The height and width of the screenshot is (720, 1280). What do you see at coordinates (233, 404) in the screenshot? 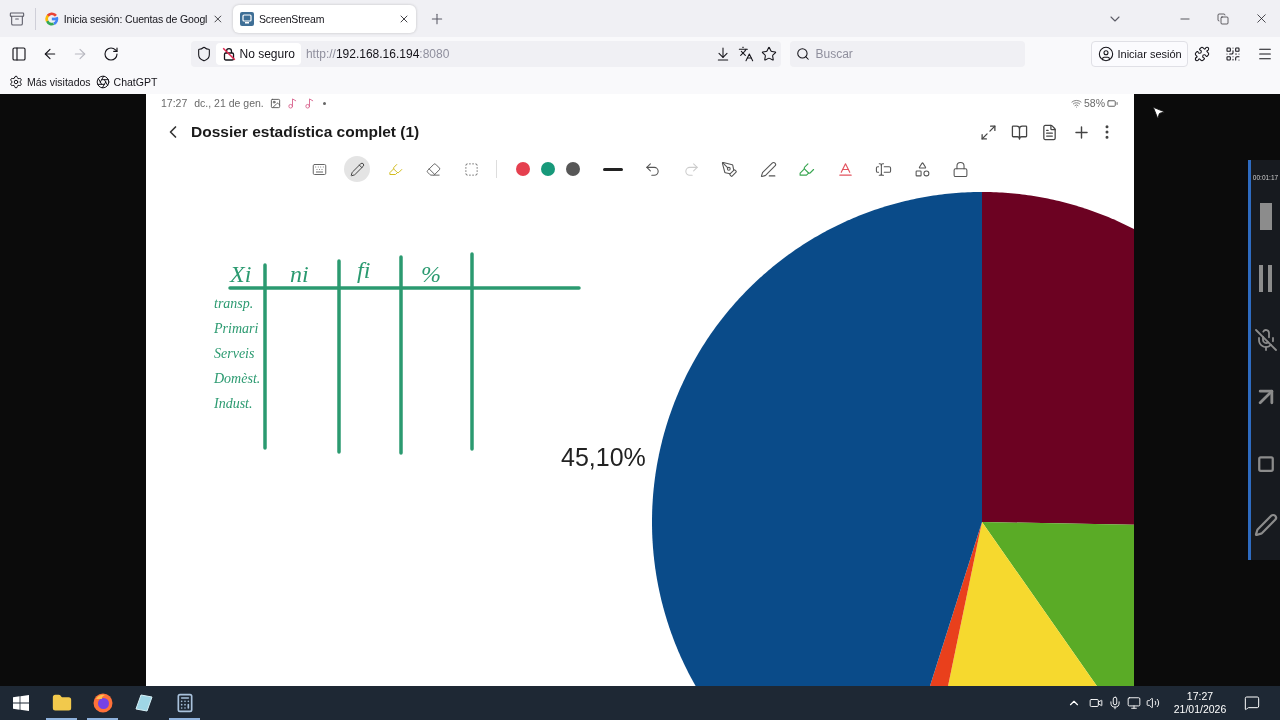
I see `handwritten-row-label: Indust.` at bounding box center [233, 404].